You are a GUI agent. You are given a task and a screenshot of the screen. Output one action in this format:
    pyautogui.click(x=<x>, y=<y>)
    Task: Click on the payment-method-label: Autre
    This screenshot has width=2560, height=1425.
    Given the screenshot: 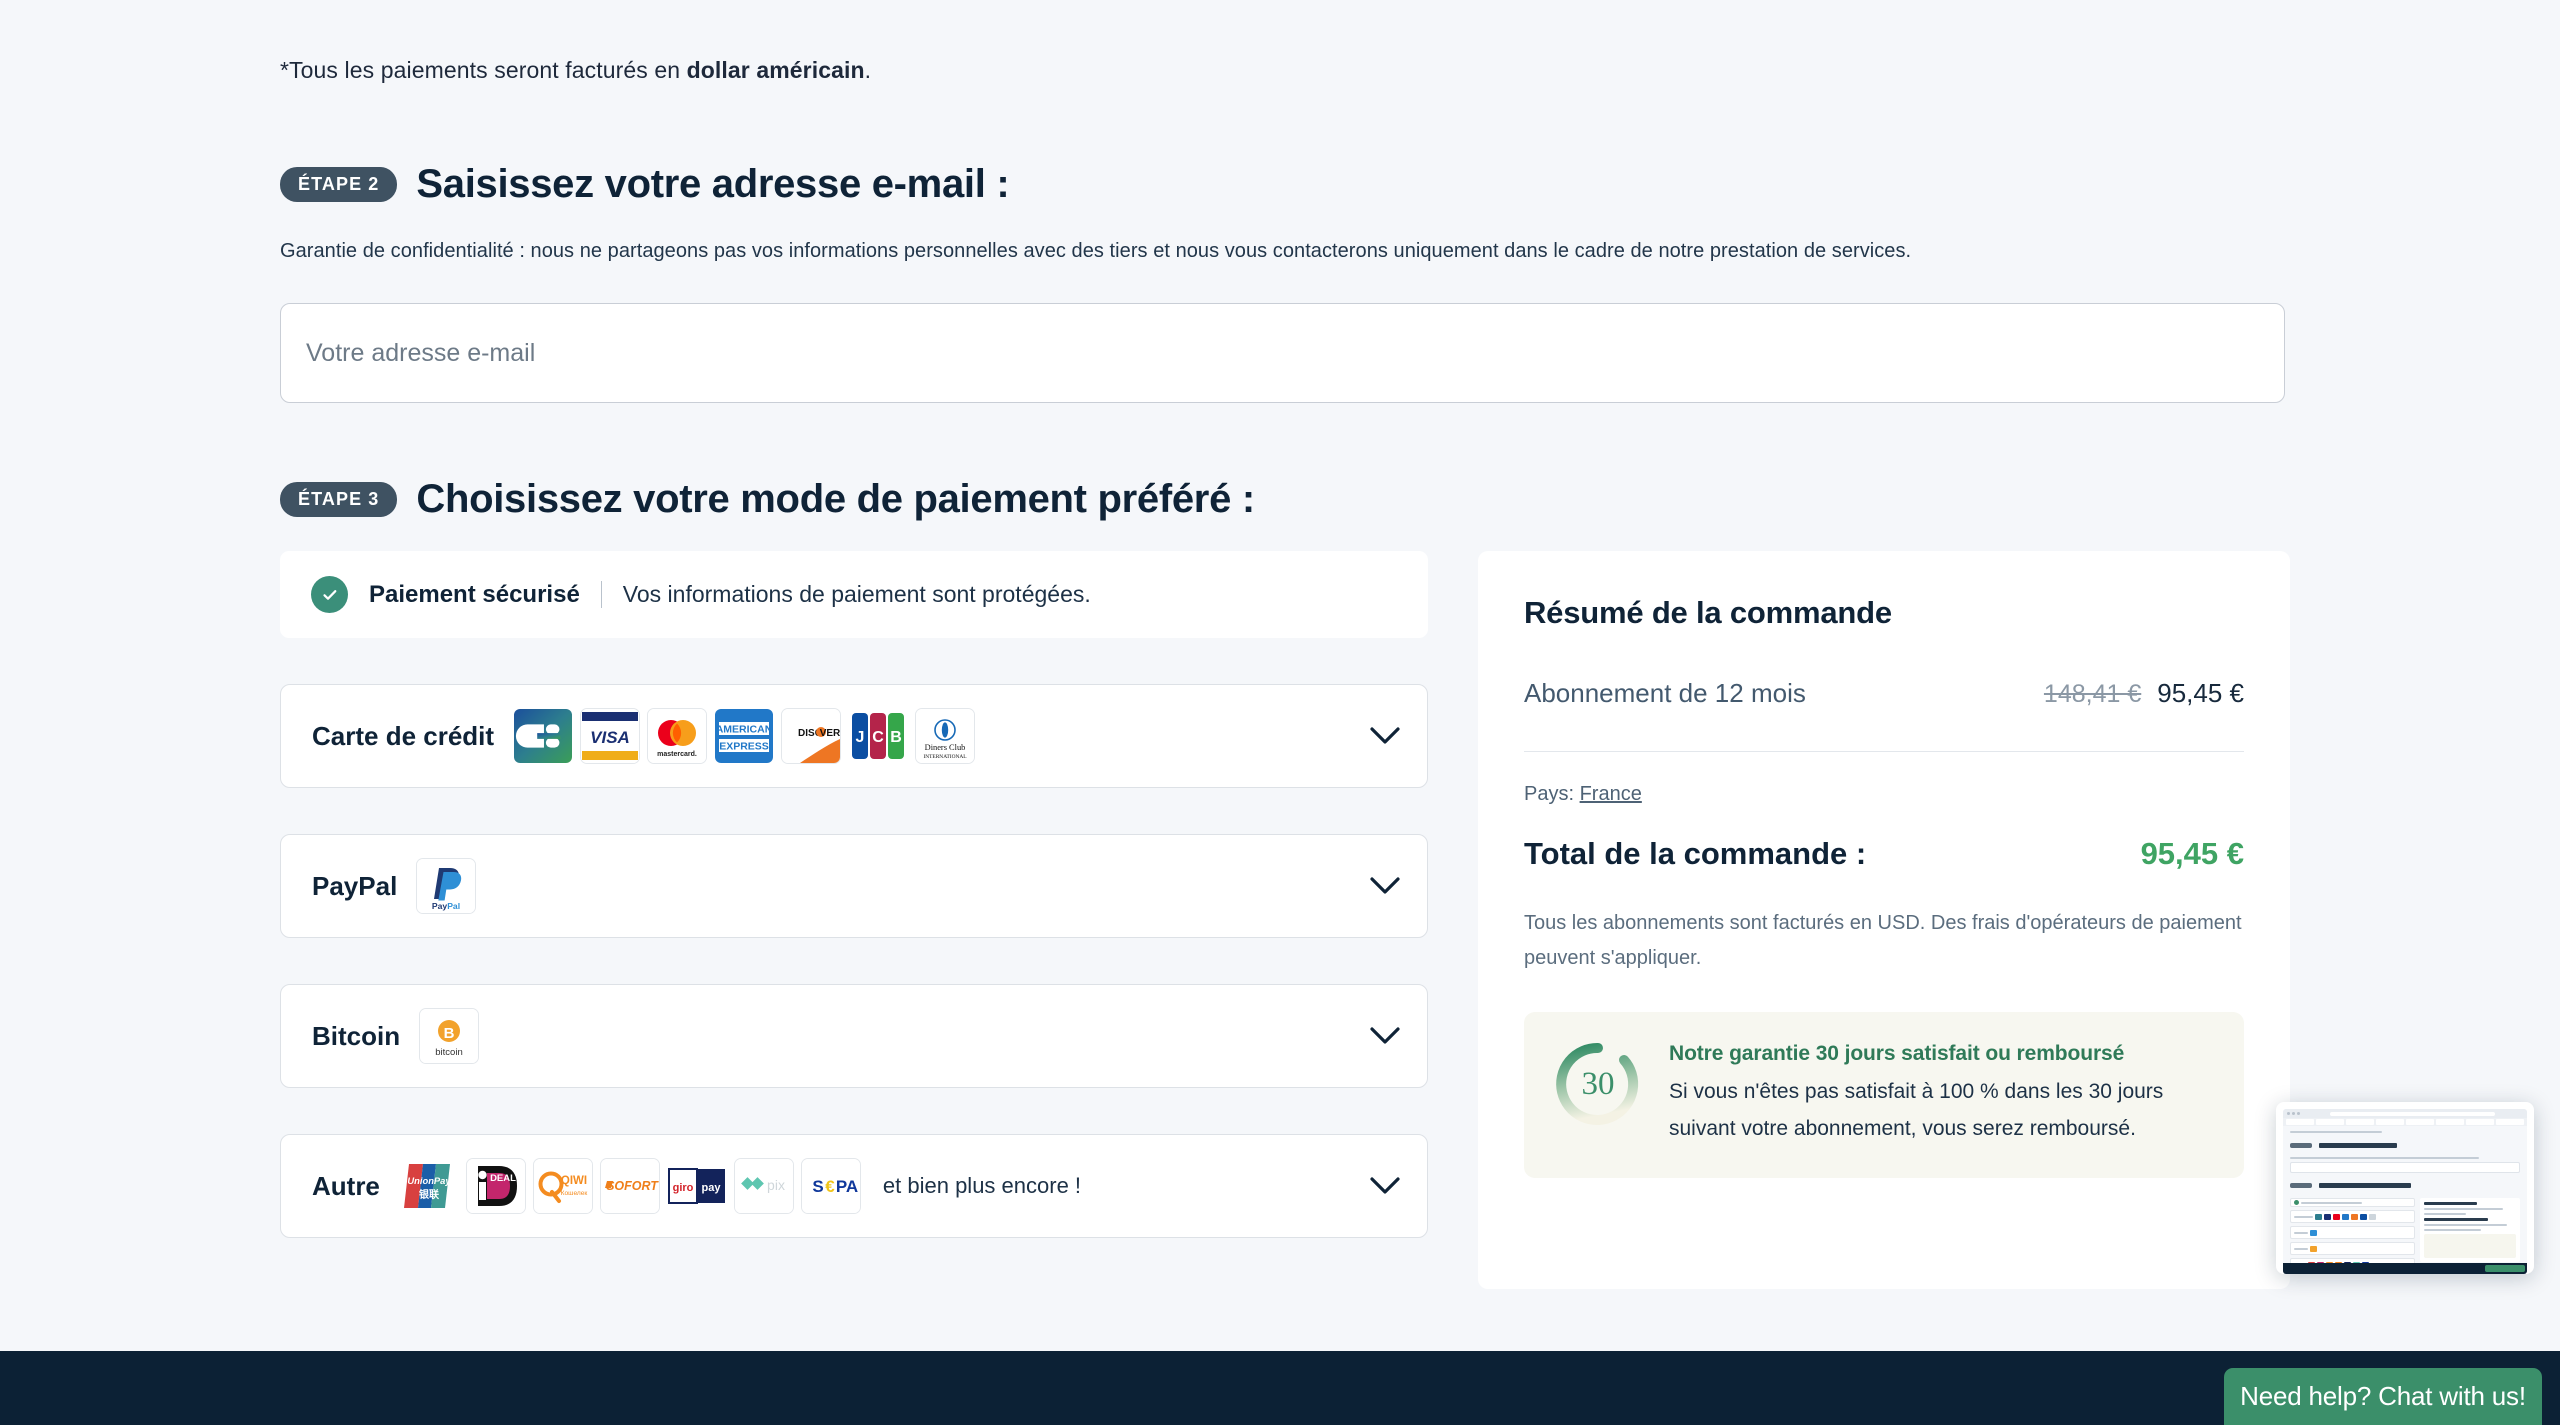 What is the action you would take?
    pyautogui.click(x=346, y=1185)
    